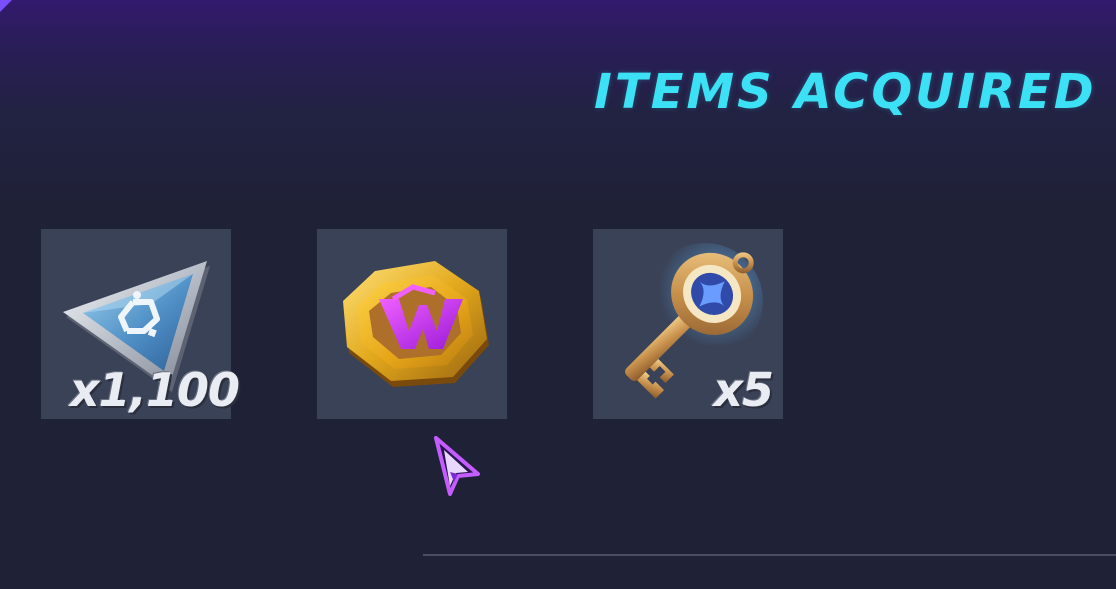 The image size is (1116, 589). I want to click on item-slot-w-coin, so click(412, 324).